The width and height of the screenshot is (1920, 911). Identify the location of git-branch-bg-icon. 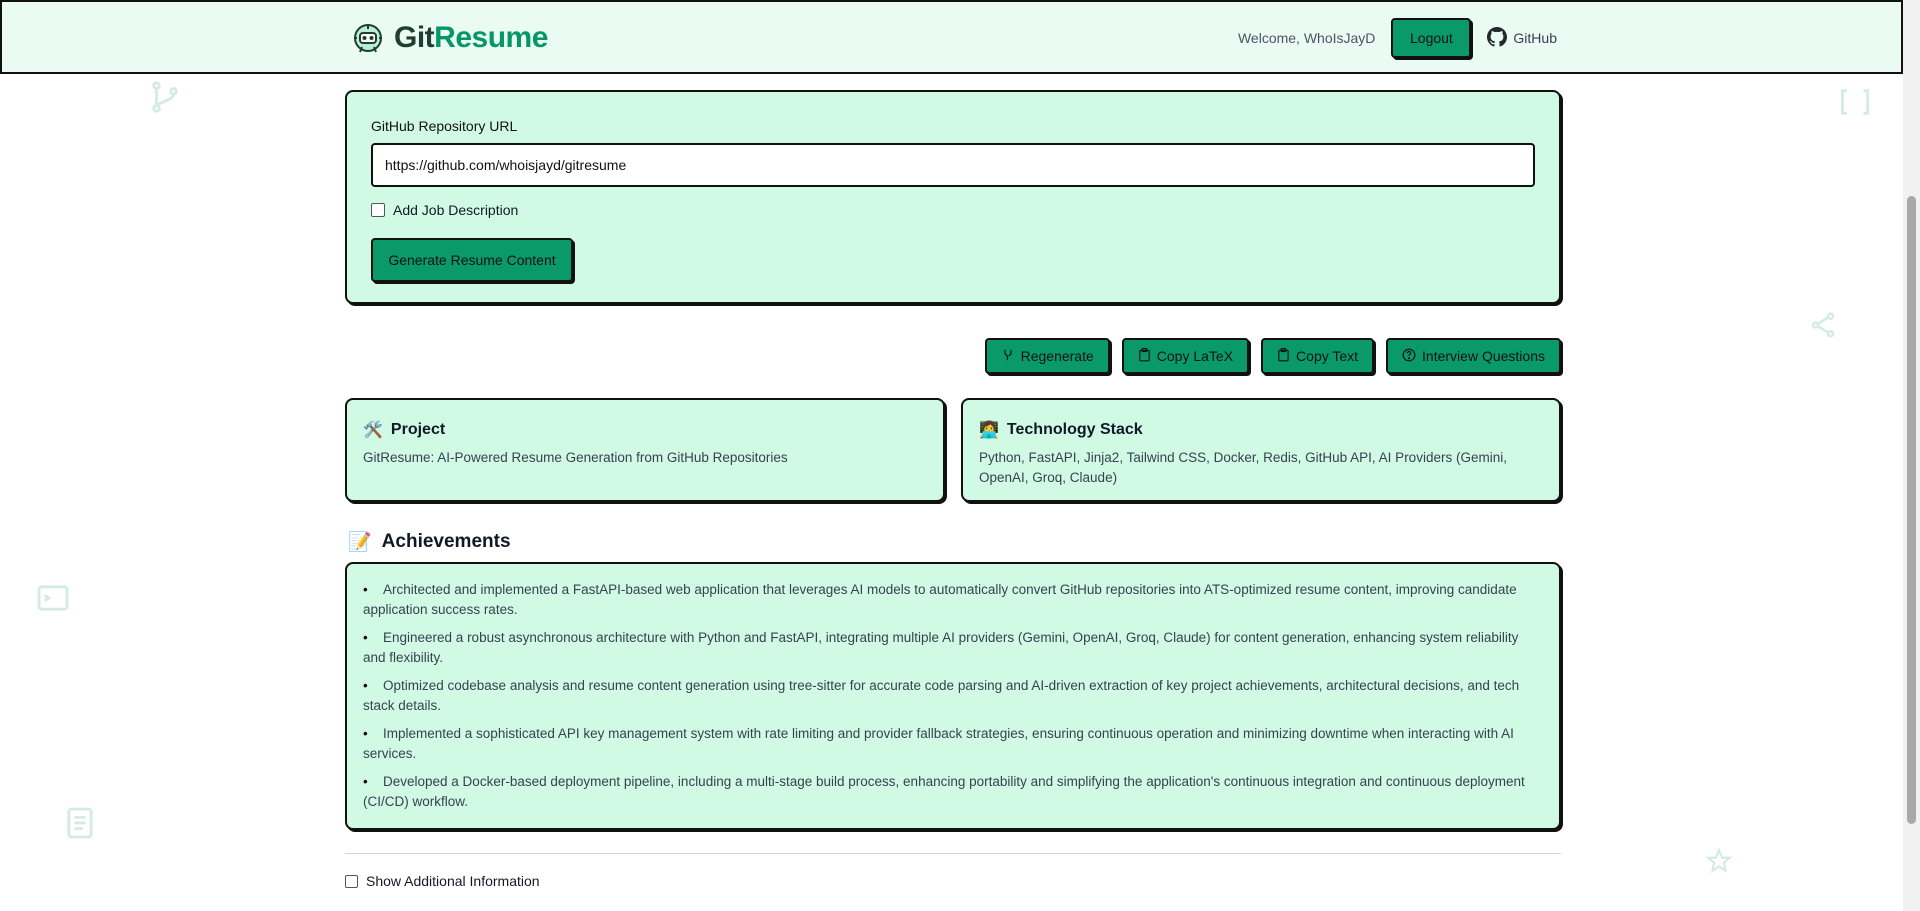
(165, 97).